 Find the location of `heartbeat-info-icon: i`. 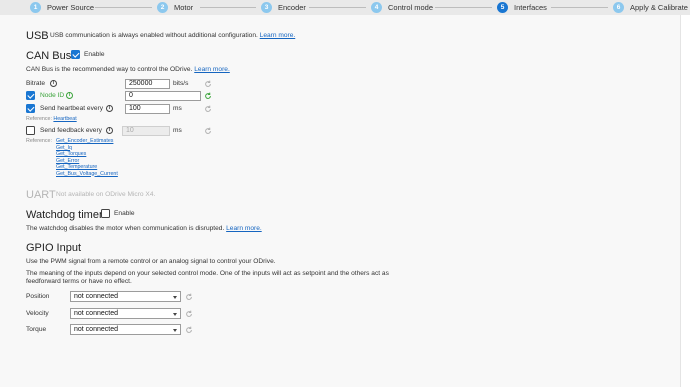

heartbeat-info-icon: i is located at coordinates (109, 108).